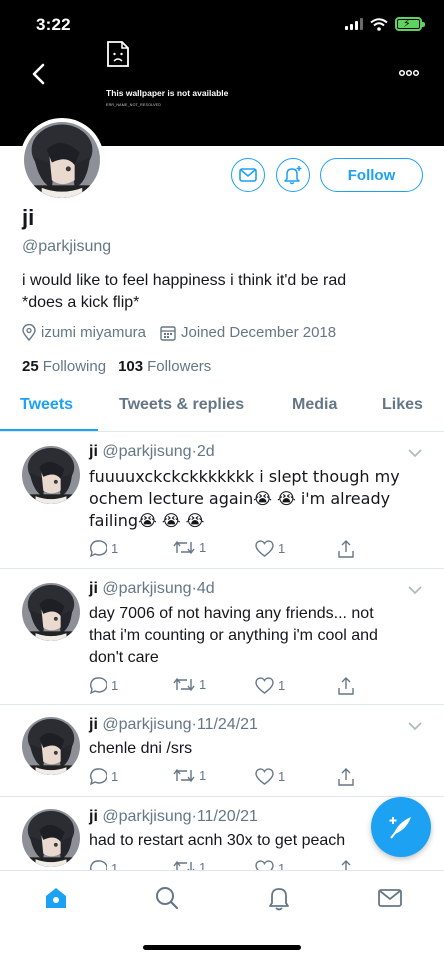 The image size is (444, 960). I want to click on message-button, so click(248, 175).